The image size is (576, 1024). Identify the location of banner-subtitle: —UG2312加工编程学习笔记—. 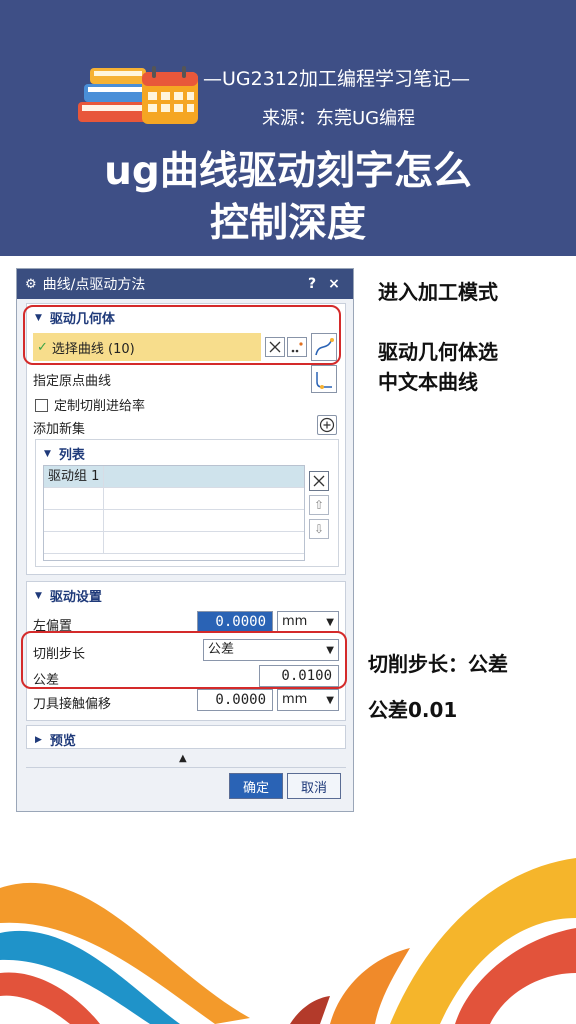
(336, 79).